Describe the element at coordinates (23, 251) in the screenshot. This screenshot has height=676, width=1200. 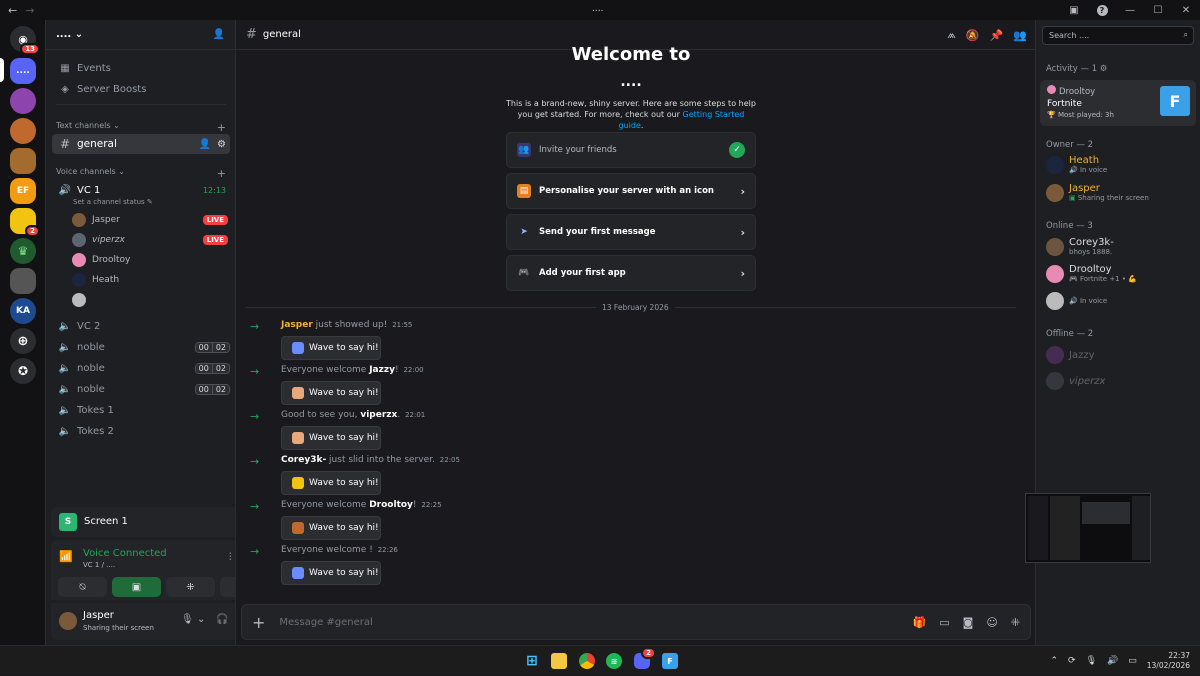
I see `server-icon-8: ♛` at that location.